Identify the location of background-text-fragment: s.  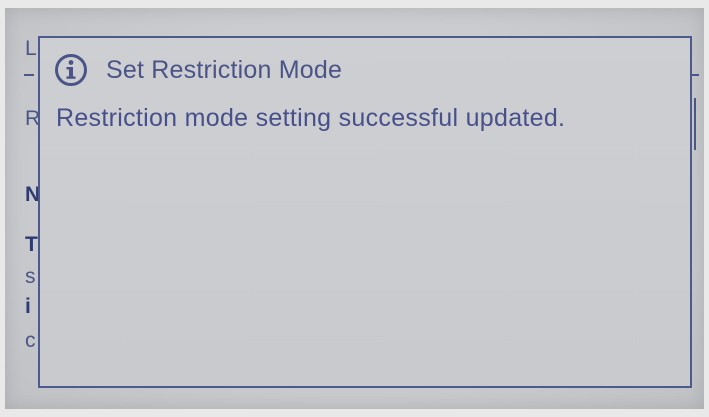
(30, 276).